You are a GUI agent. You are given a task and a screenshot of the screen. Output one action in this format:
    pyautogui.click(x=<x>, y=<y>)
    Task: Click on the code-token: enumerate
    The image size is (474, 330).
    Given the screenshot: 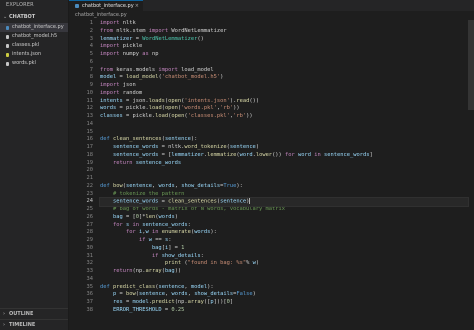 What is the action you would take?
    pyautogui.click(x=176, y=232)
    